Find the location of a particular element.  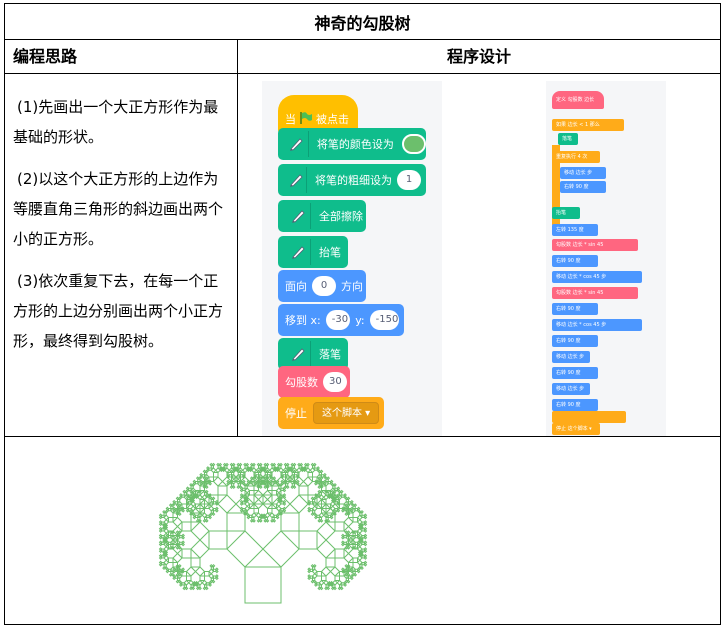

pen-down-small-block: 落笔 is located at coordinates (568, 139).